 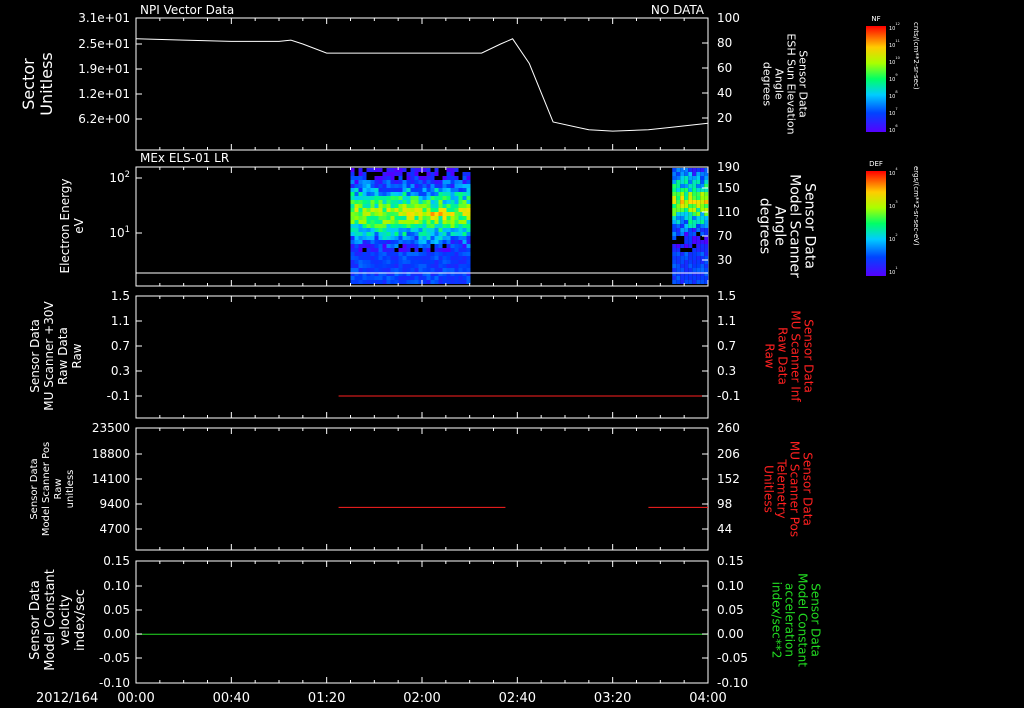 What do you see at coordinates (46, 84) in the screenshot?
I see `left-axis-label: Unitless` at bounding box center [46, 84].